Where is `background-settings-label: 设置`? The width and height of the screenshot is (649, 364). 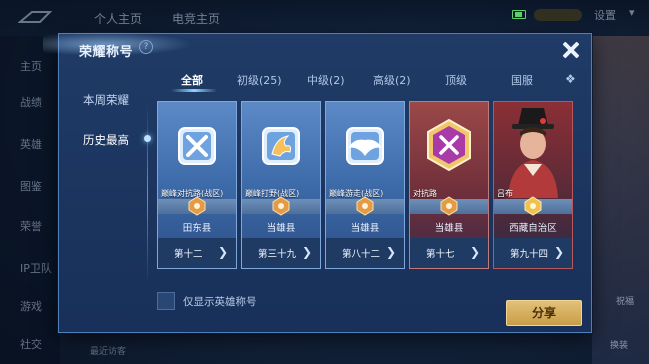 background-settings-label: 设置 is located at coordinates (605, 15).